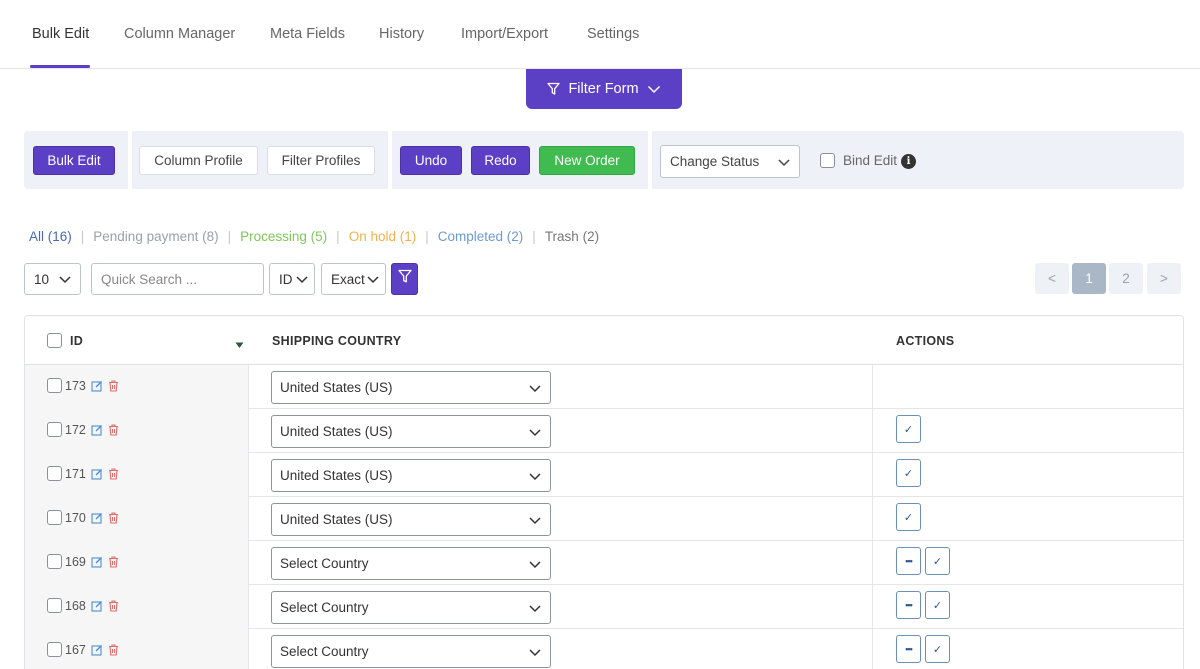 The width and height of the screenshot is (1200, 669). What do you see at coordinates (604, 519) in the screenshot?
I see `table-row: 170 United States (US) ✓` at bounding box center [604, 519].